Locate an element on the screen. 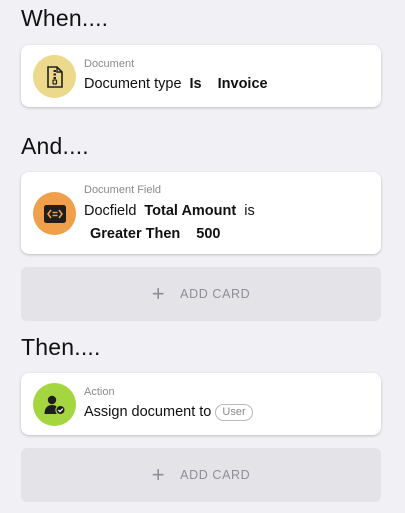  action-icon-badge is located at coordinates (54, 404).